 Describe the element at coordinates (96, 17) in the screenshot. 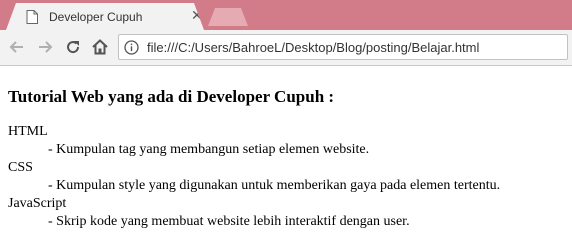

I see `tab-title: Developer Cupuh` at that location.